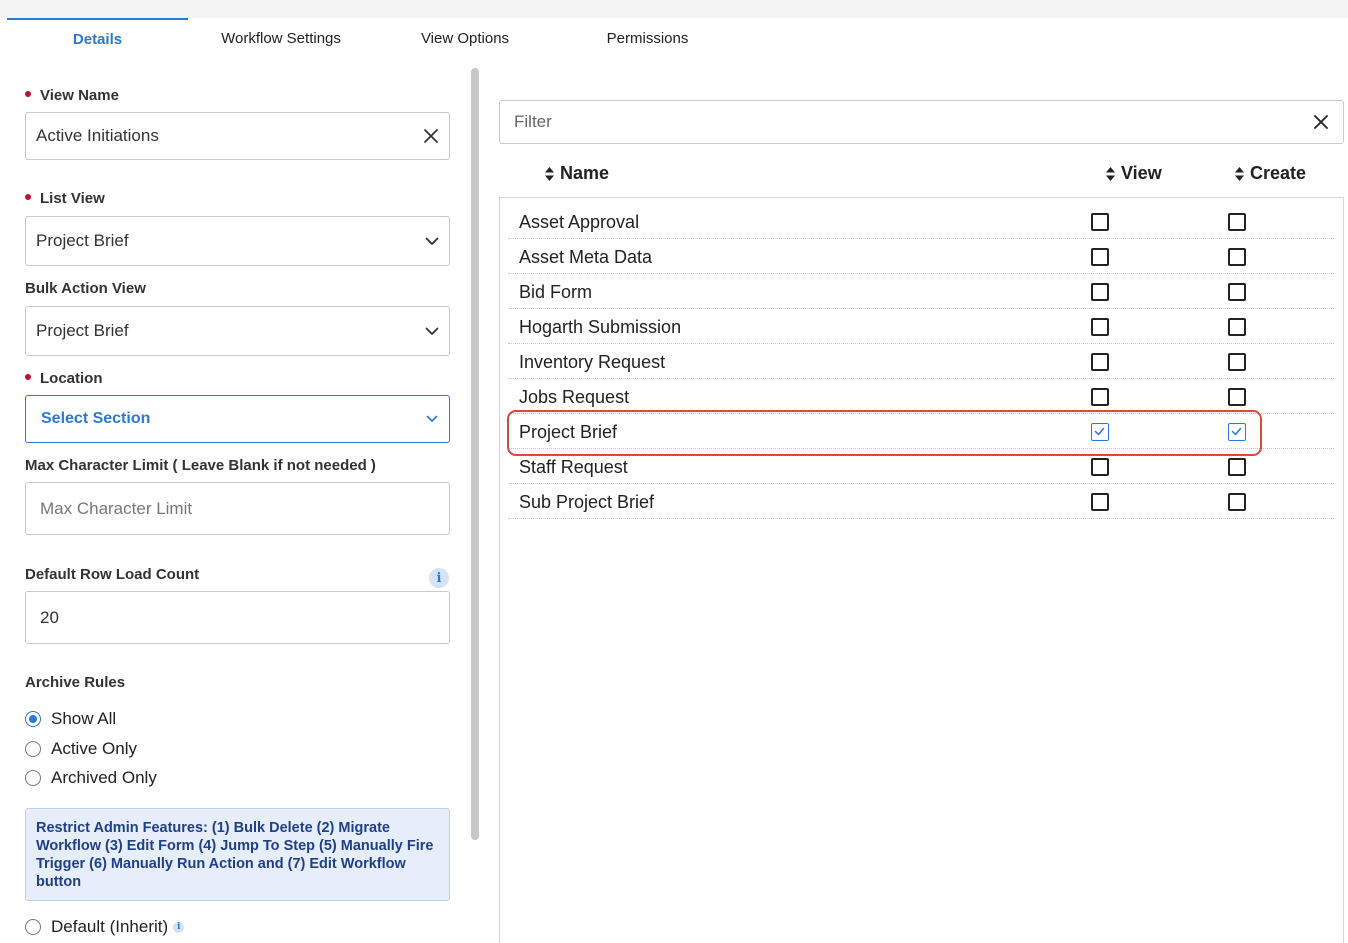  Describe the element at coordinates (94, 748) in the screenshot. I see `radio-label: Active Only` at that location.